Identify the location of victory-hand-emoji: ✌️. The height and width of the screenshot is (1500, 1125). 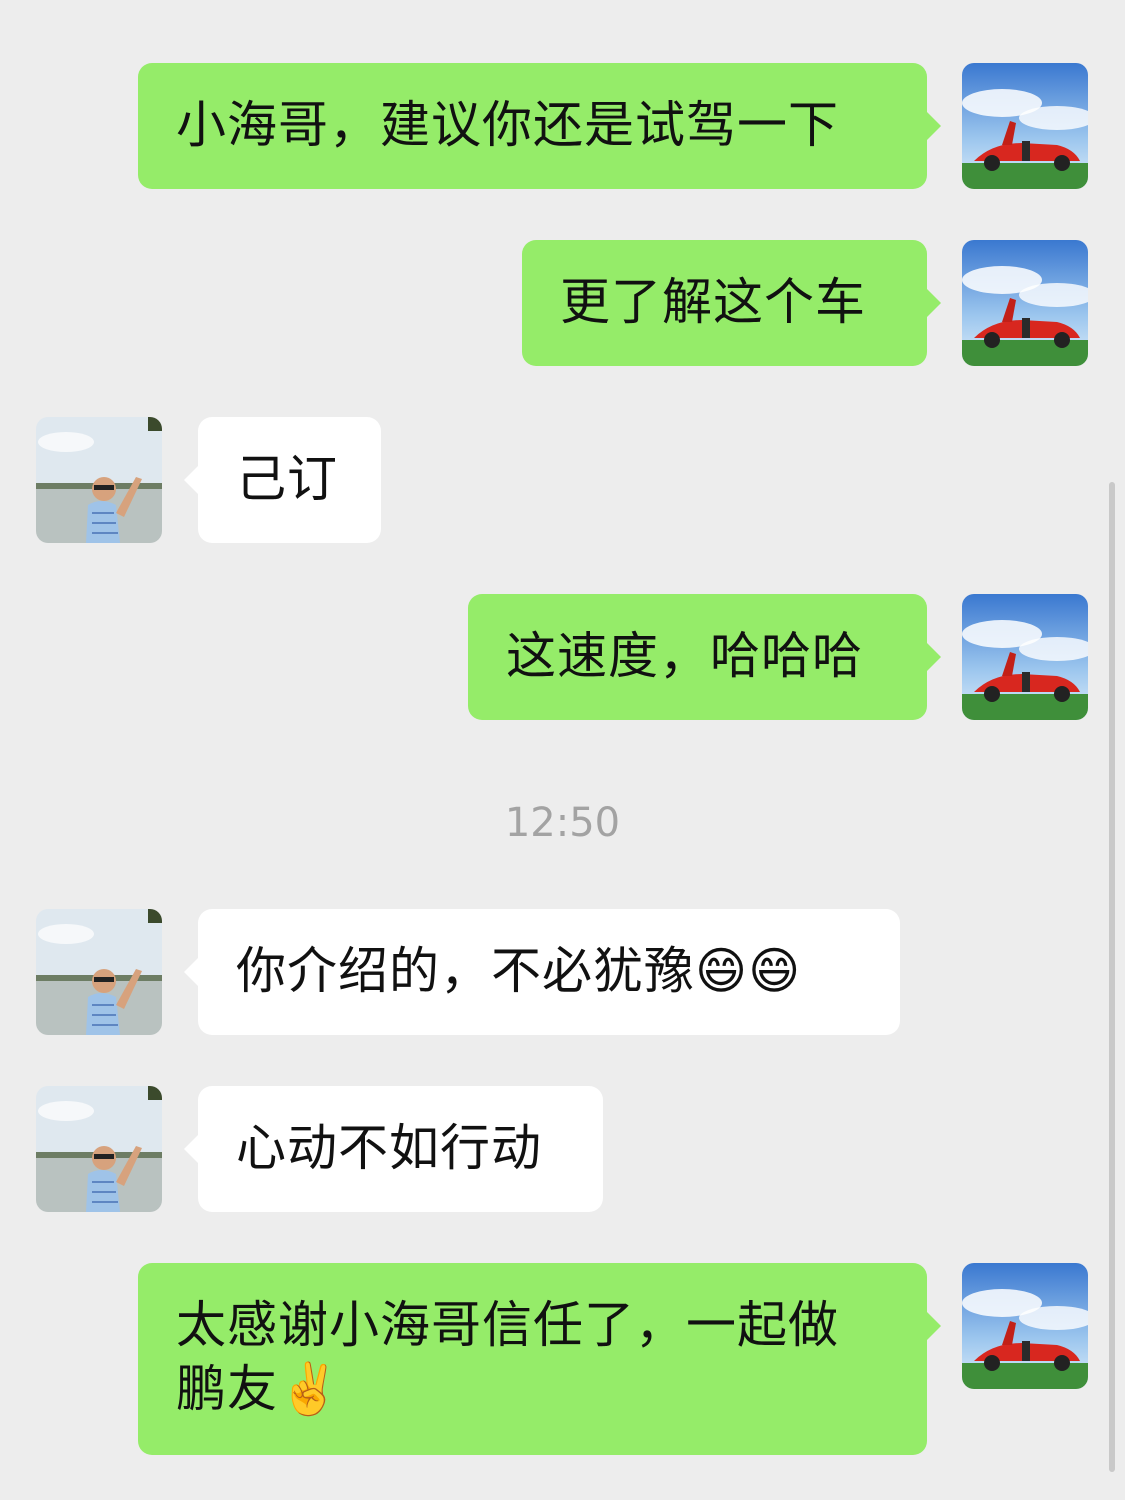
(310, 1389).